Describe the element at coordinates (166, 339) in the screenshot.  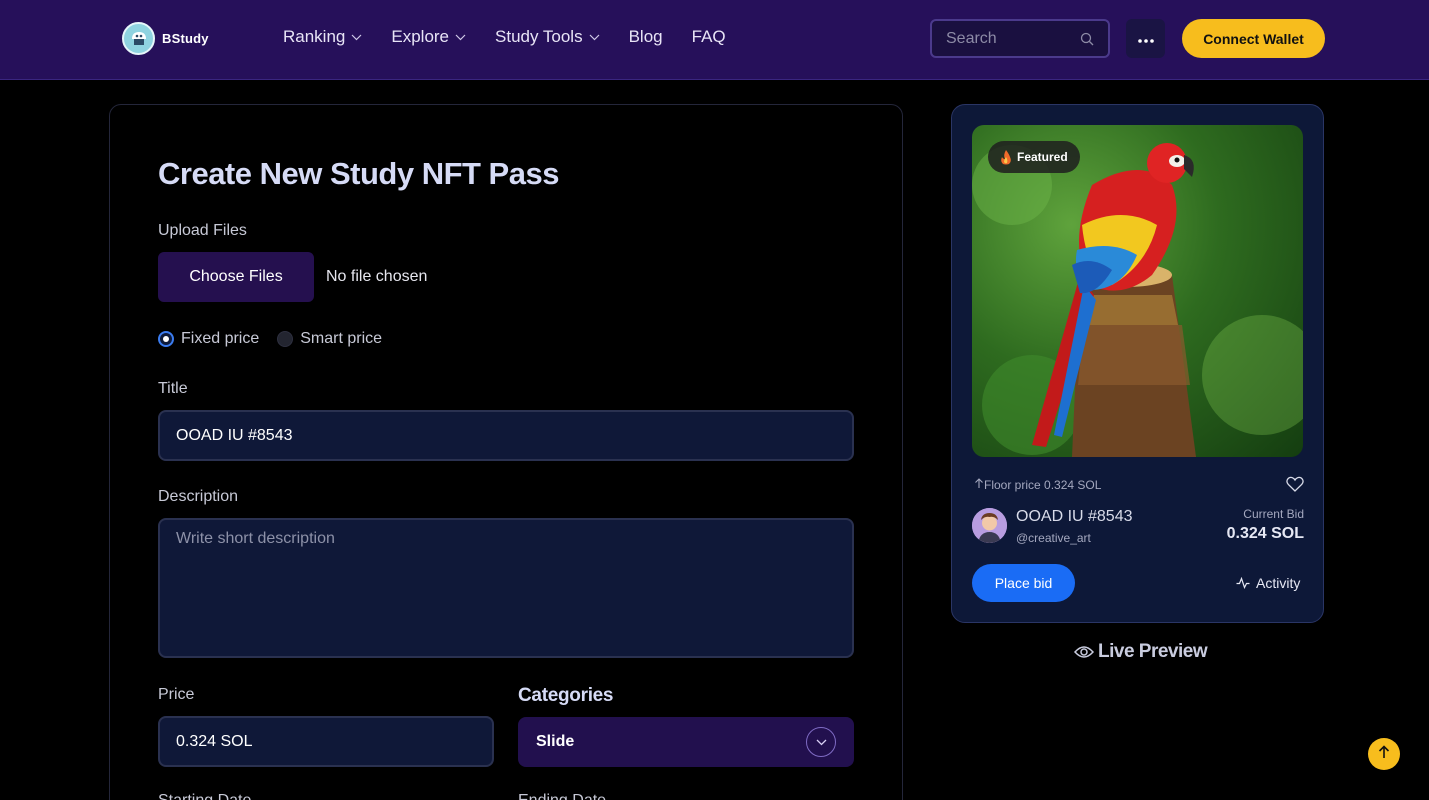
I see `fixed-price-radio` at that location.